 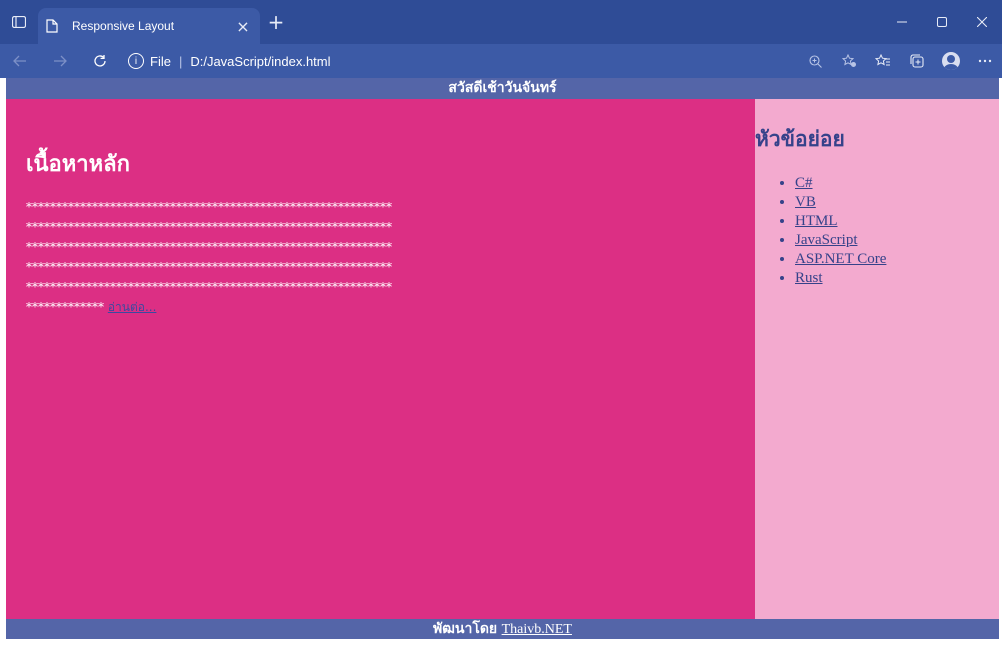 I want to click on list-item: JavaScript, so click(x=897, y=240).